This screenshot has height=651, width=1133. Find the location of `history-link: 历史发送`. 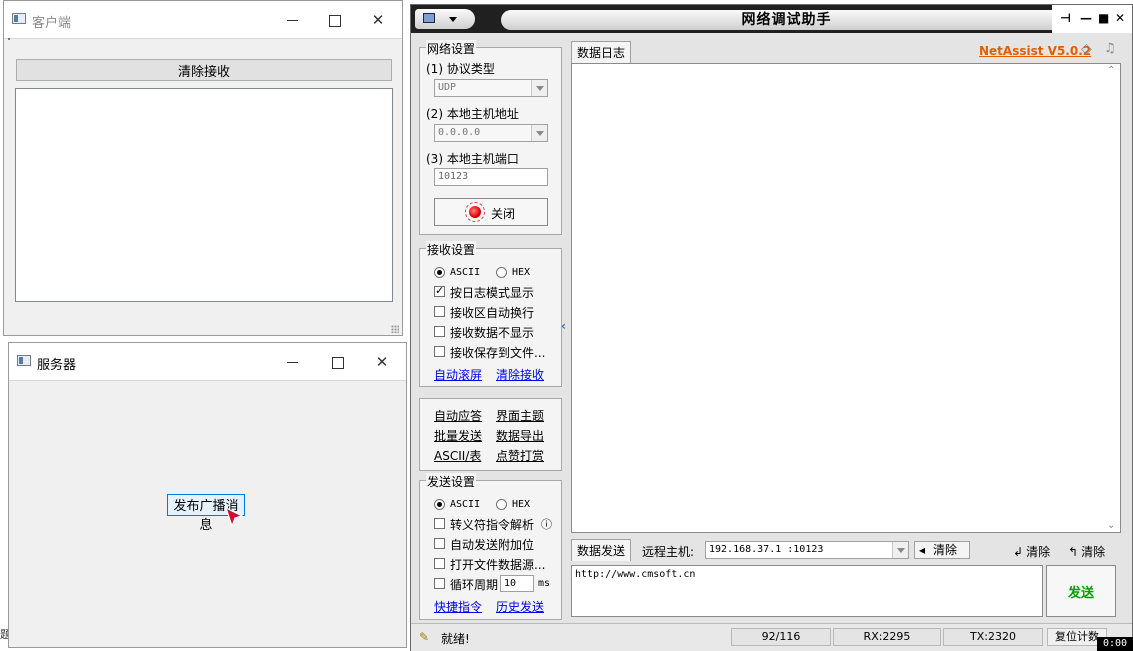

history-link: 历史发送 is located at coordinates (520, 606).